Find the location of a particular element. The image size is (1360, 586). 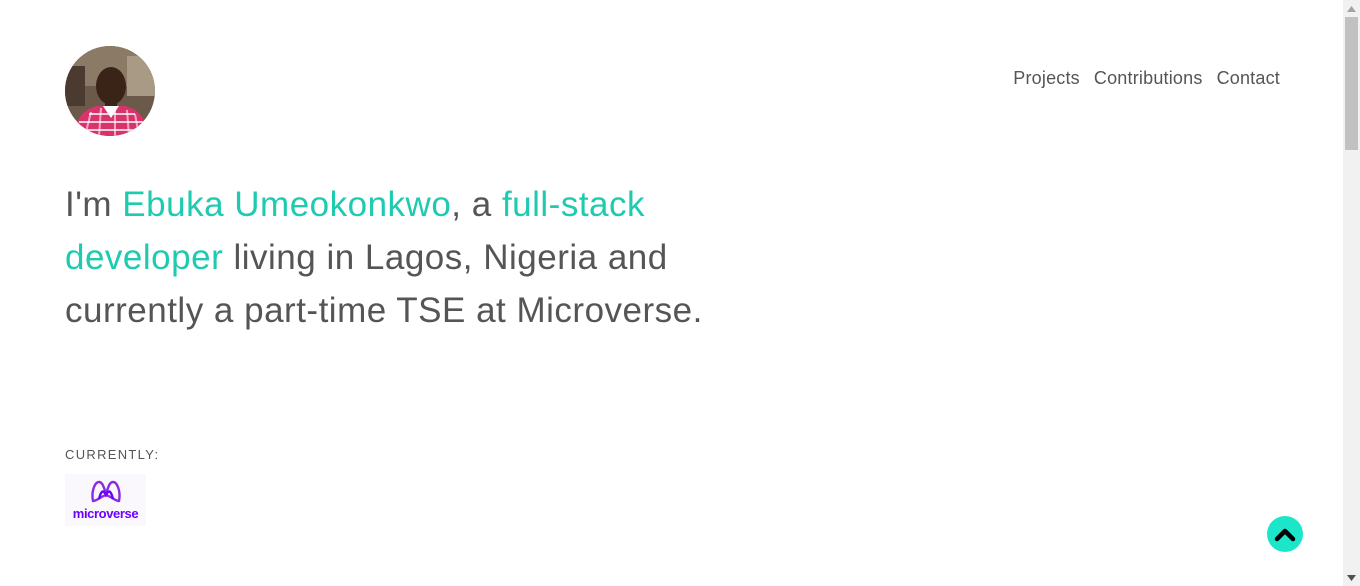

chevron-up-icon is located at coordinates (1285, 535).